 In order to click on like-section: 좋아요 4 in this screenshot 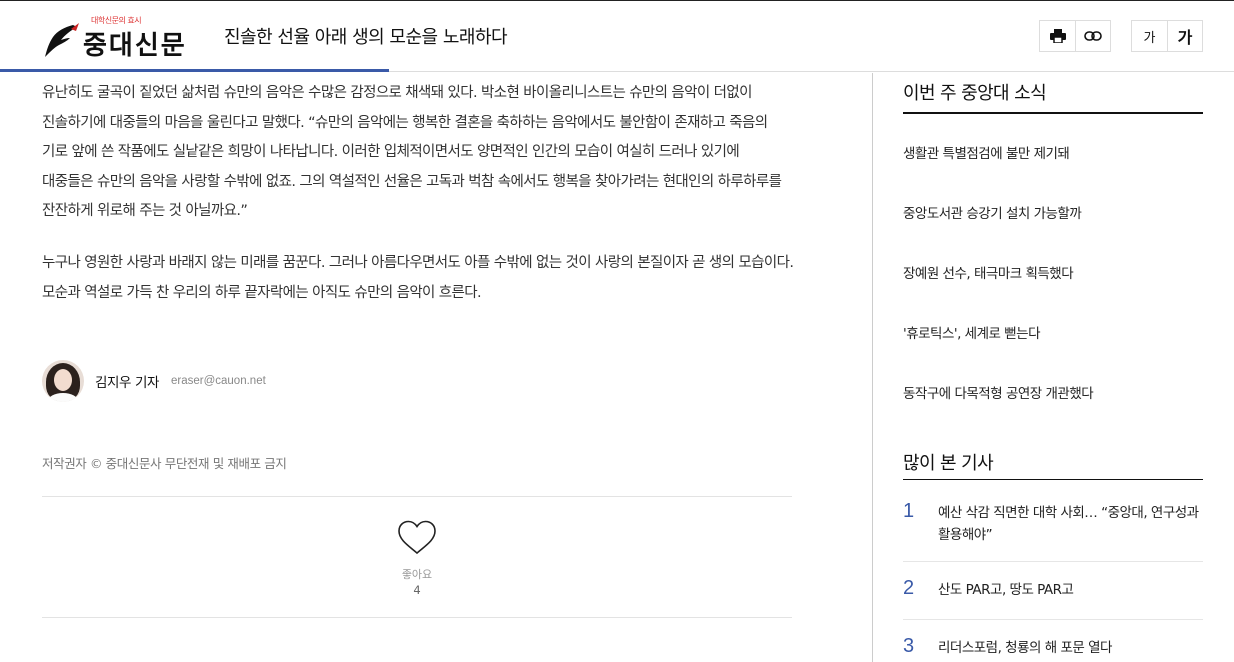, I will do `click(417, 557)`.